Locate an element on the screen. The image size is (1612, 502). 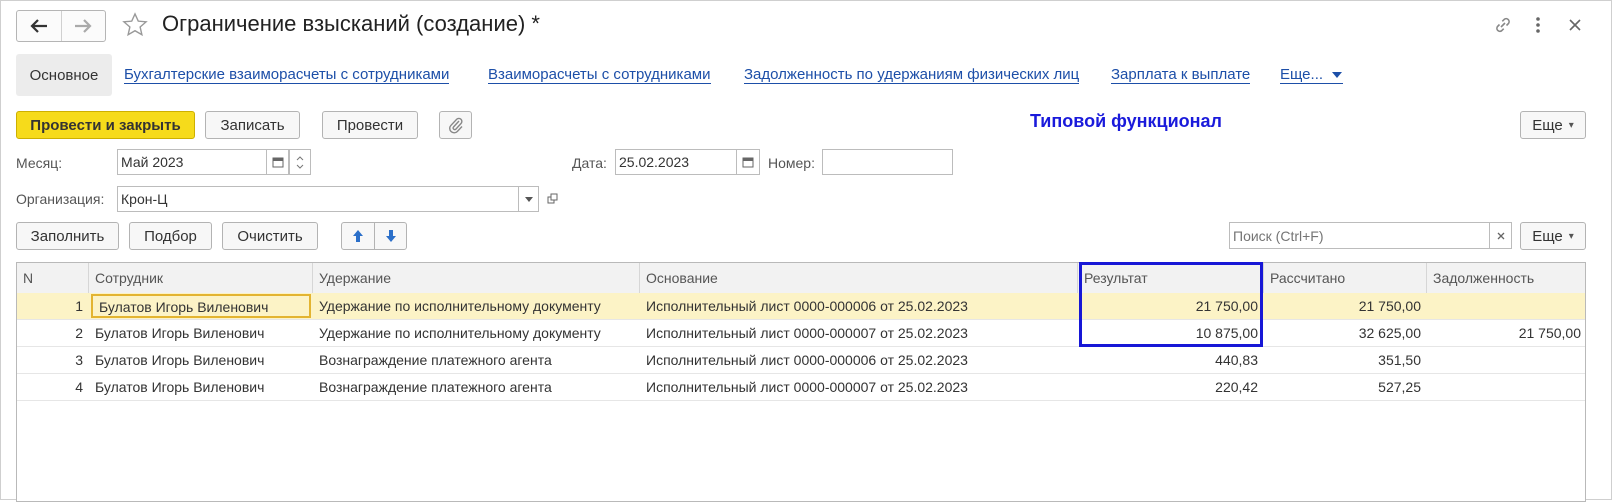
column-header-n: N is located at coordinates (53, 278).